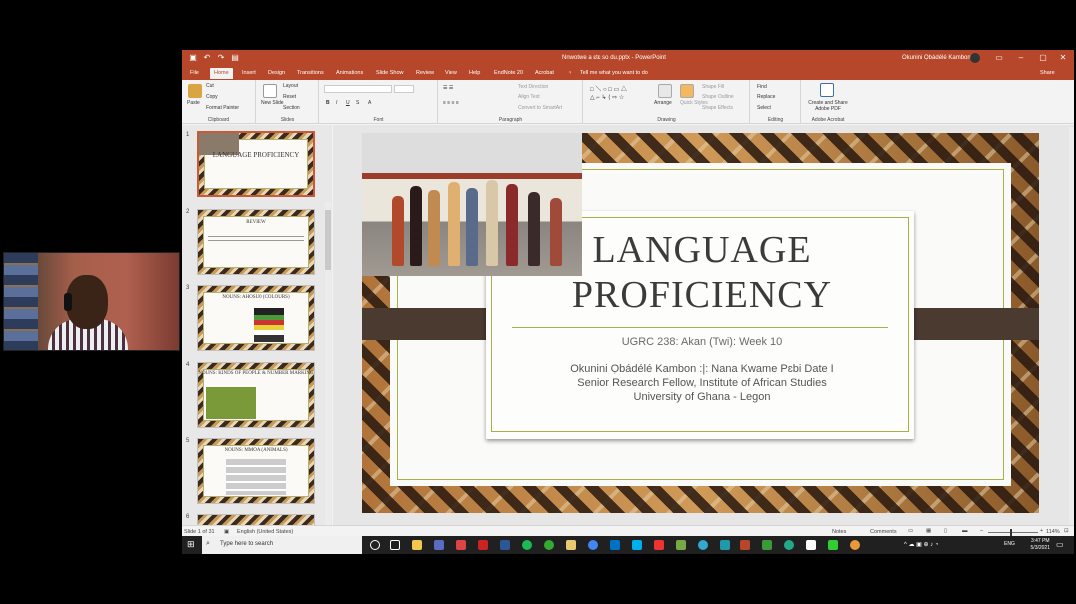  I want to click on tab-file: File, so click(194, 73).